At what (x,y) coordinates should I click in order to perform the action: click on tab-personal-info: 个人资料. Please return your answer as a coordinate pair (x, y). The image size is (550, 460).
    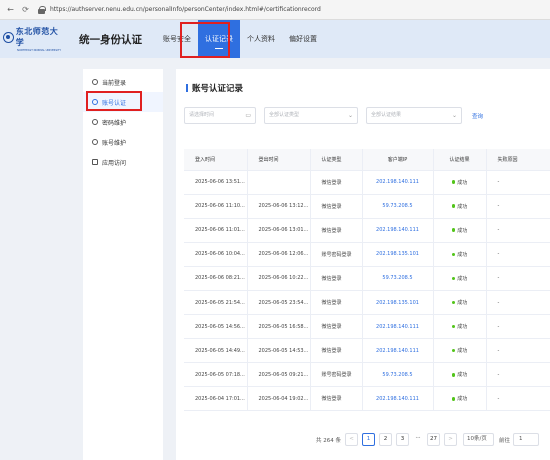
    Looking at the image, I should click on (261, 39).